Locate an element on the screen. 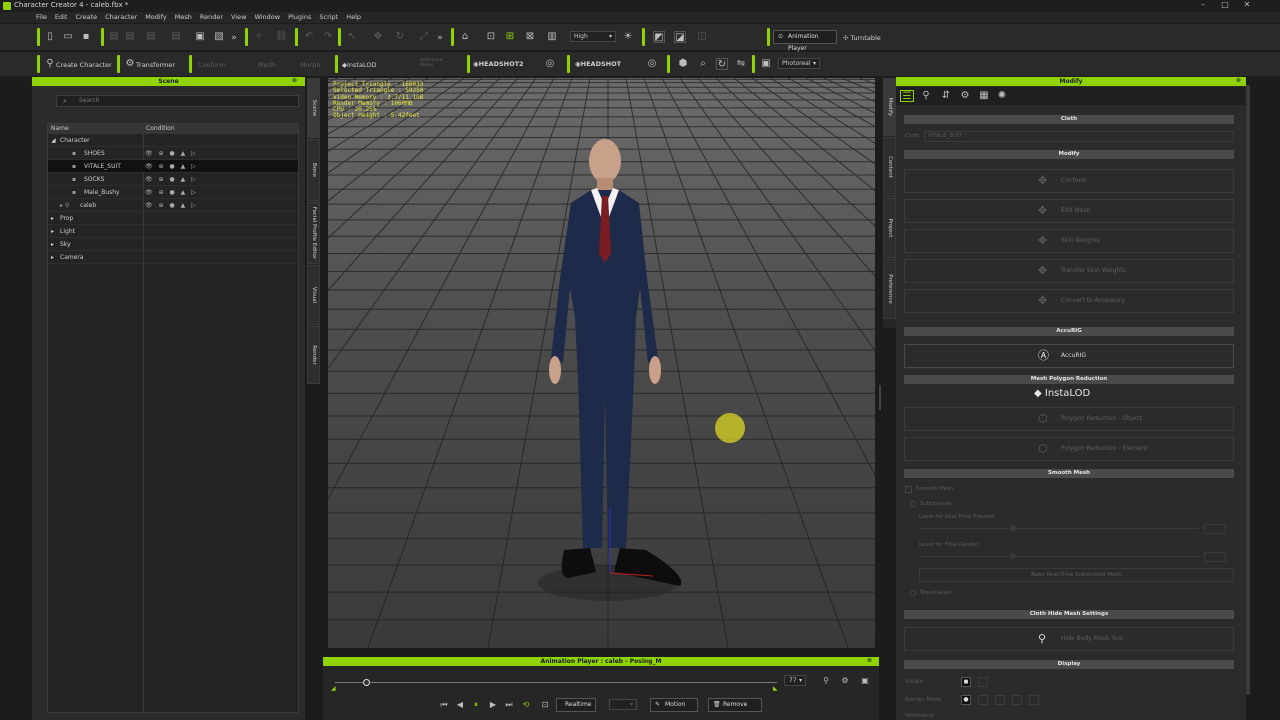 The height and width of the screenshot is (720, 1280). material-icon: ⬢ is located at coordinates (683, 64).